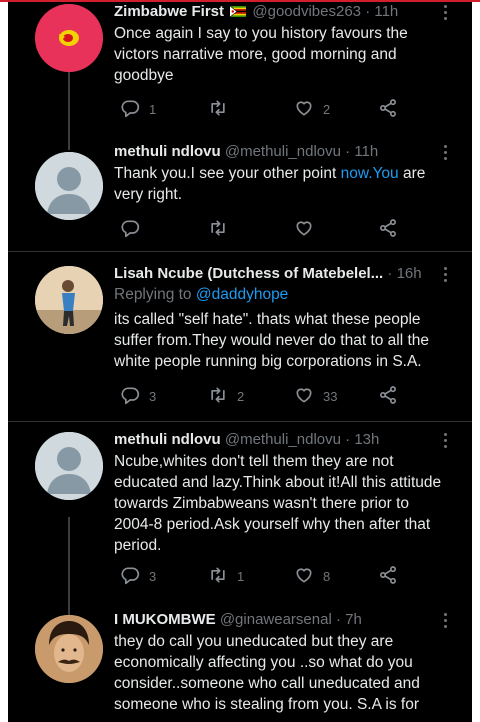  What do you see at coordinates (241, 576) in the screenshot?
I see `retweet-count: 1` at bounding box center [241, 576].